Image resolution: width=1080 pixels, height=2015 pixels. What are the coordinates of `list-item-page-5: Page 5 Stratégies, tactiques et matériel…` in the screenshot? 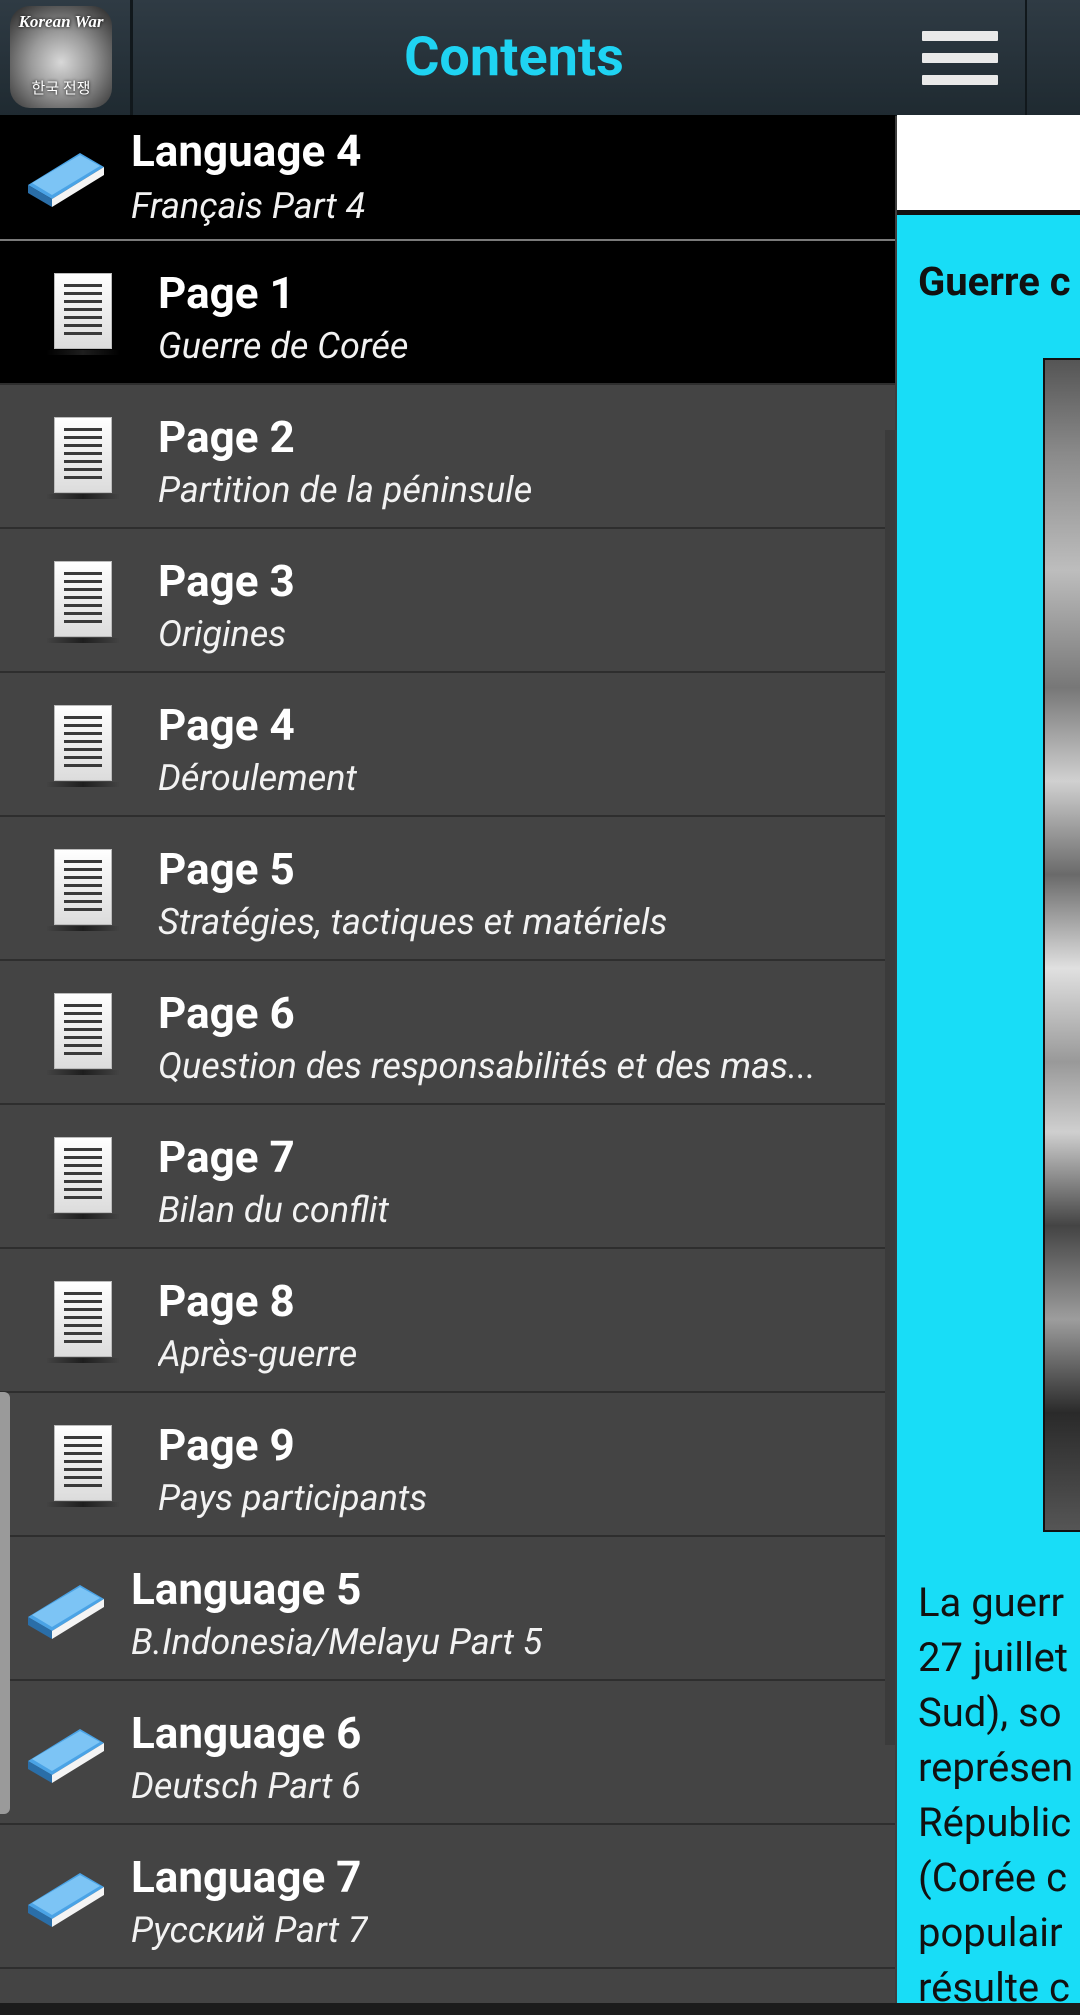 It's located at (447, 889).